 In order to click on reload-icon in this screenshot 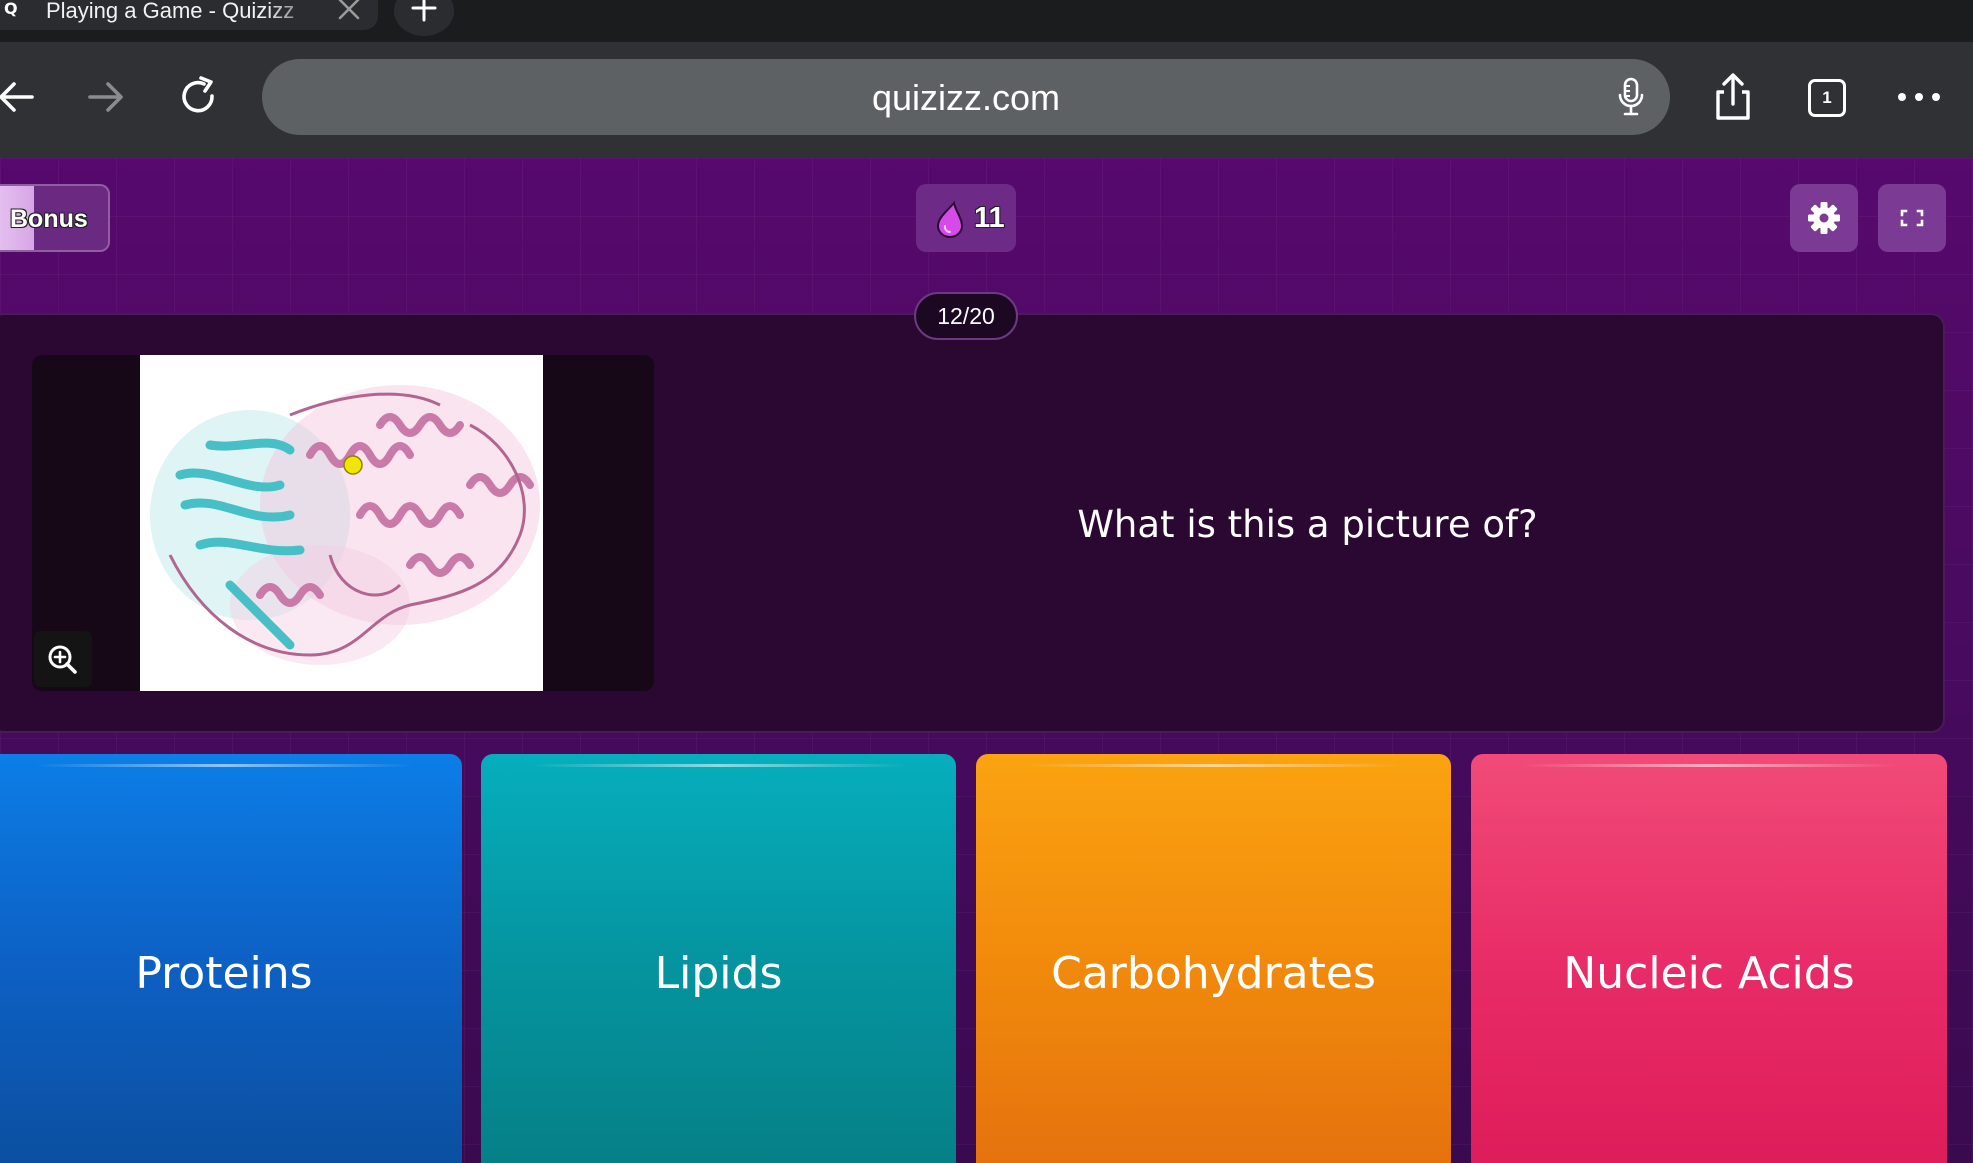, I will do `click(199, 97)`.